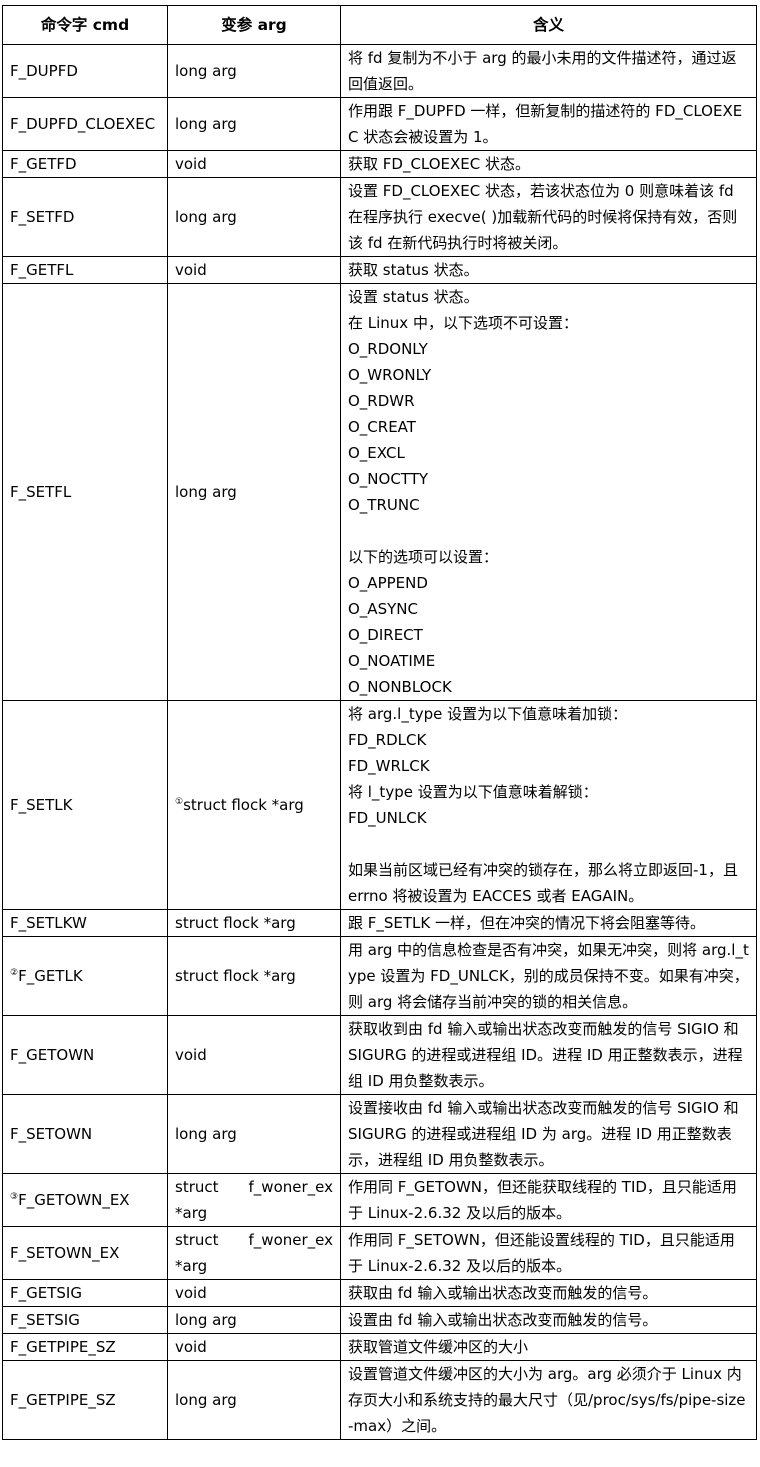 The image size is (760, 1467). Describe the element at coordinates (382, 427) in the screenshot. I see `meaning-line: O_CREAT` at that location.